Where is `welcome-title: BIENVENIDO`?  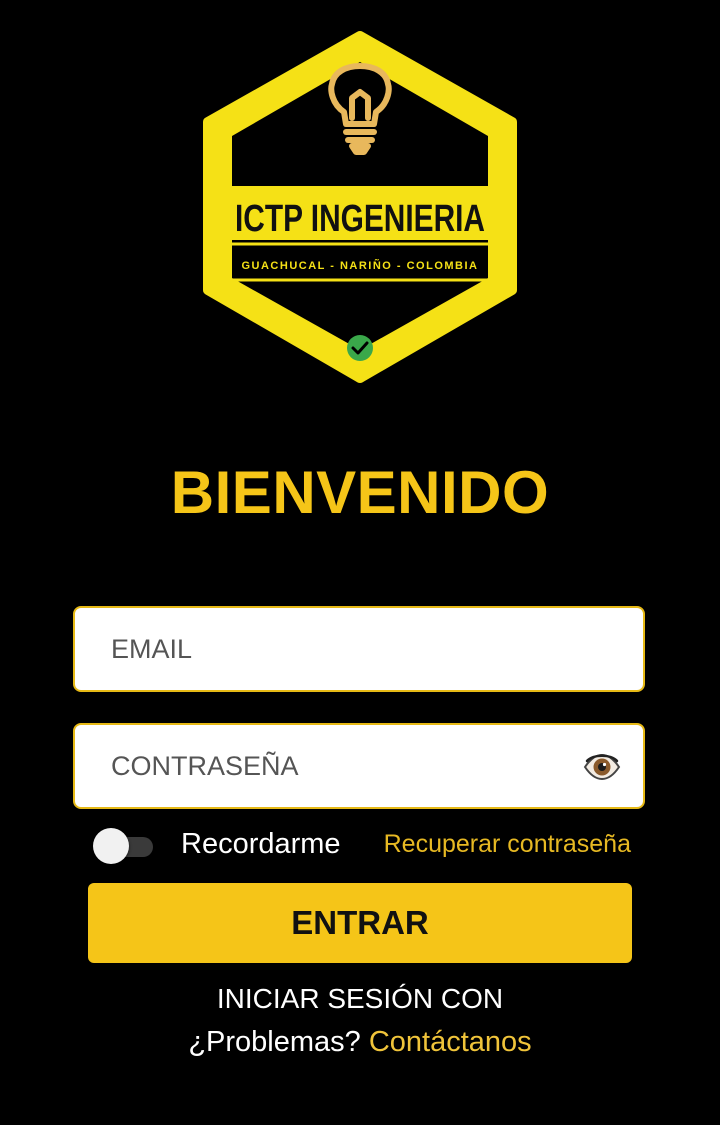 welcome-title: BIENVENIDO is located at coordinates (360, 492).